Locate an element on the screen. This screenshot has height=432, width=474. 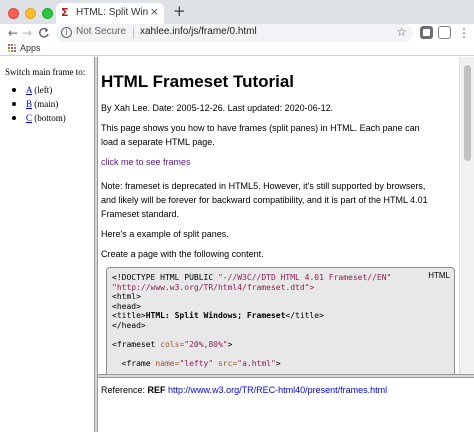
close-window-button is located at coordinates (13, 13).